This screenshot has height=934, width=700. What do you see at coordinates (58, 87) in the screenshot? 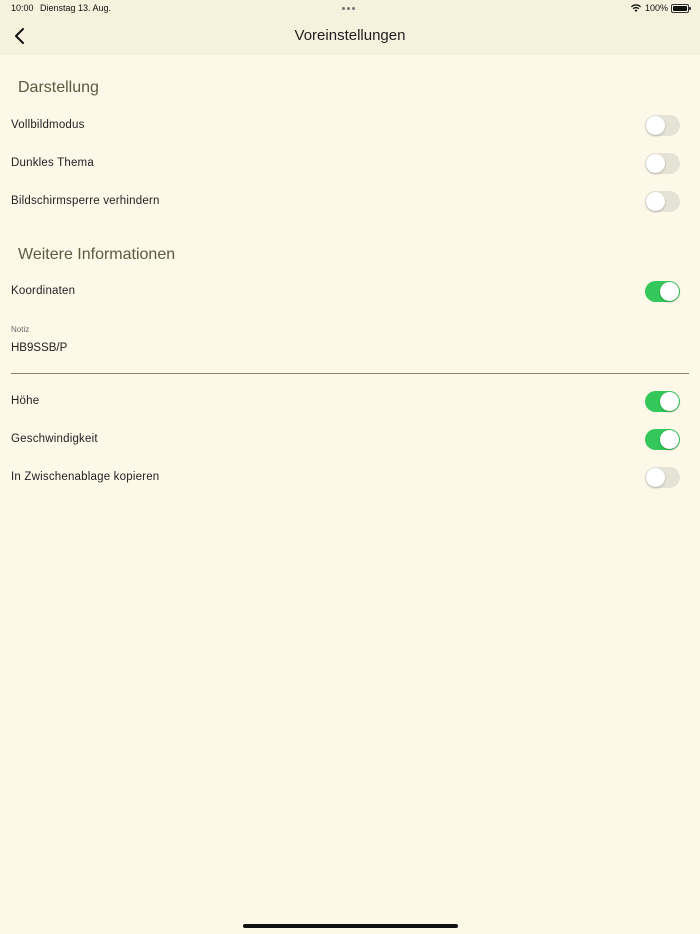
I see `section-title-display: Darstellung` at bounding box center [58, 87].